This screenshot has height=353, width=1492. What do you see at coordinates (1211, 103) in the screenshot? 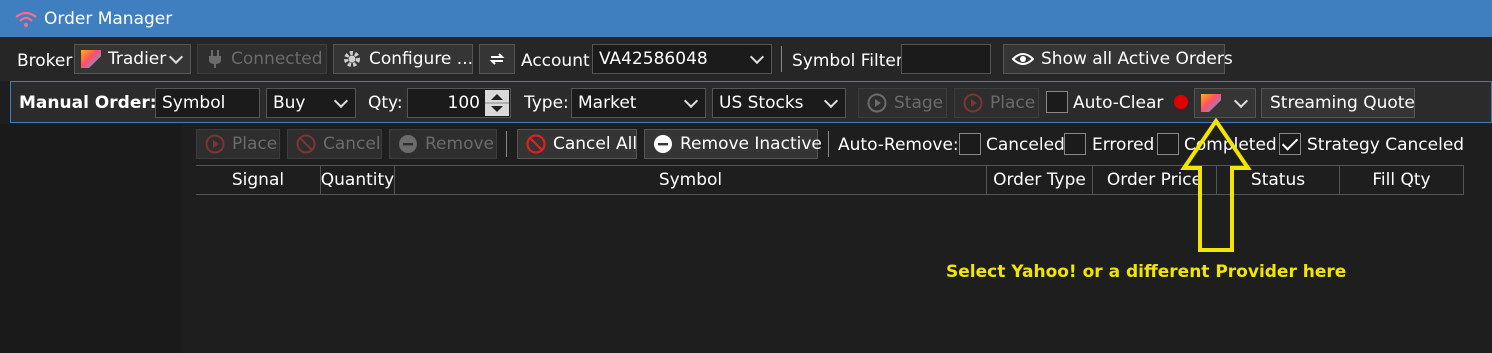
I see `provider-logo-icon` at bounding box center [1211, 103].